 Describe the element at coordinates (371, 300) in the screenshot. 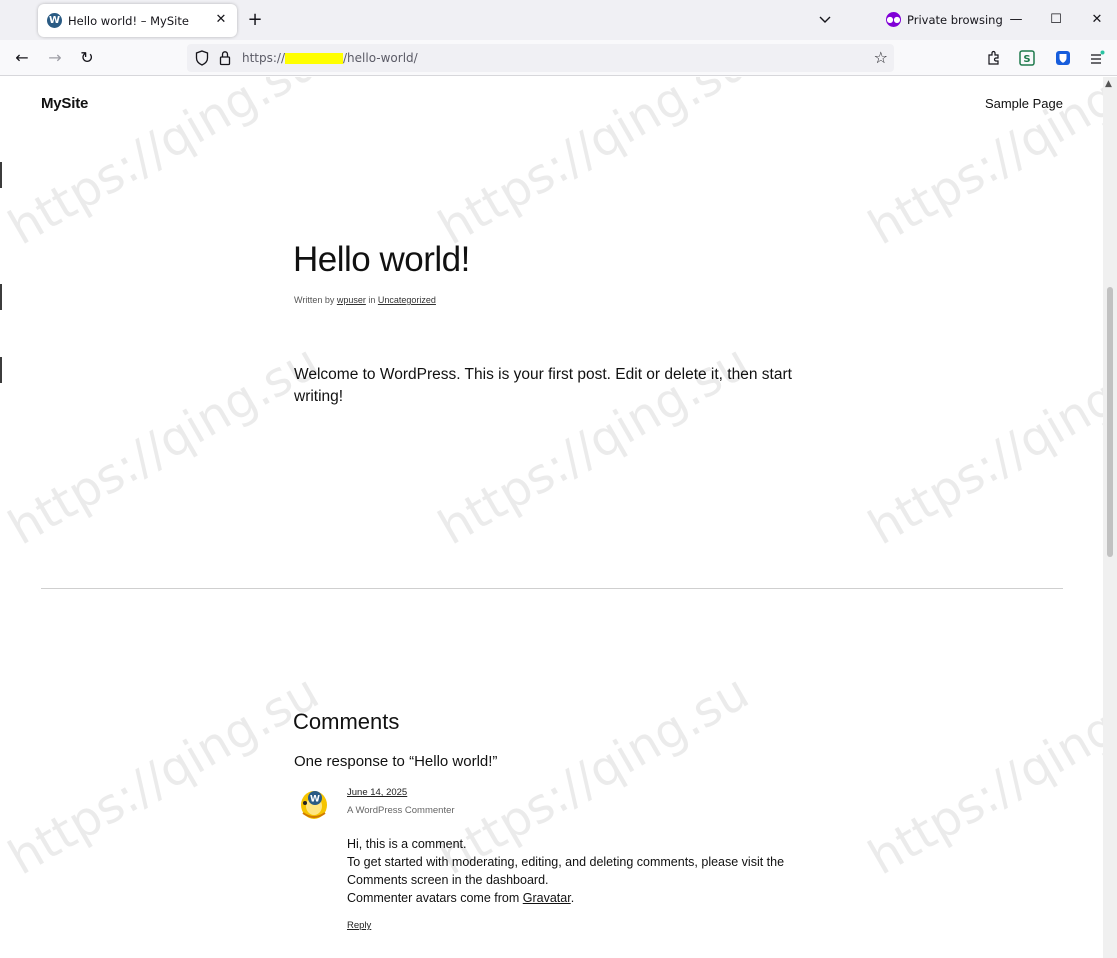

I see `meta-in: in` at that location.